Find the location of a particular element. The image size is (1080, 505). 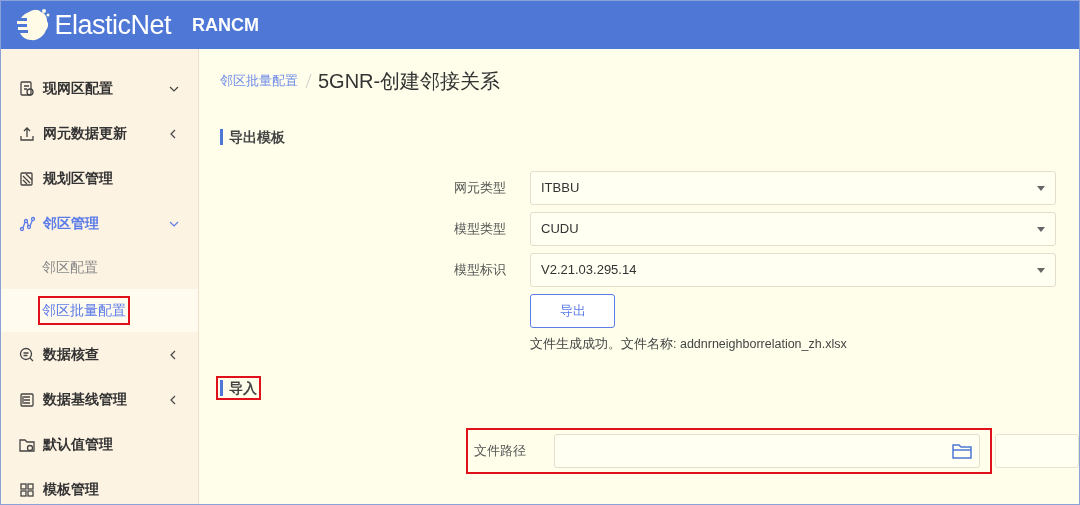

list-icon is located at coordinates (27, 399).